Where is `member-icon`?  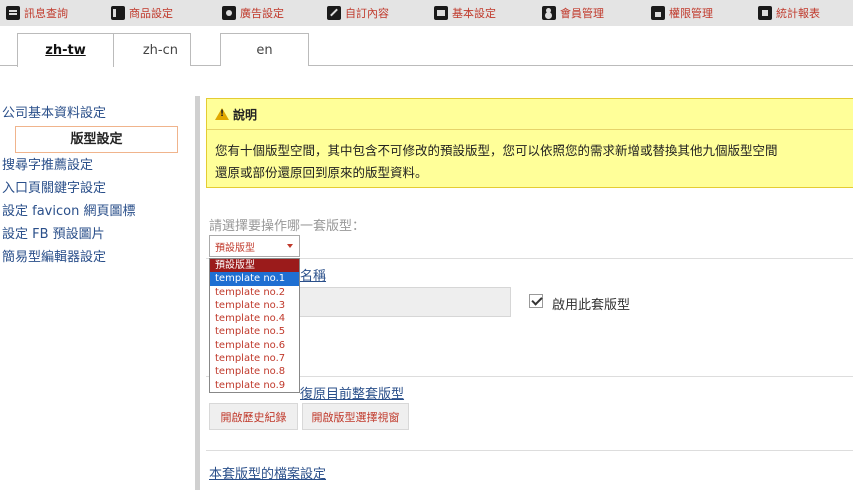
member-icon is located at coordinates (549, 13).